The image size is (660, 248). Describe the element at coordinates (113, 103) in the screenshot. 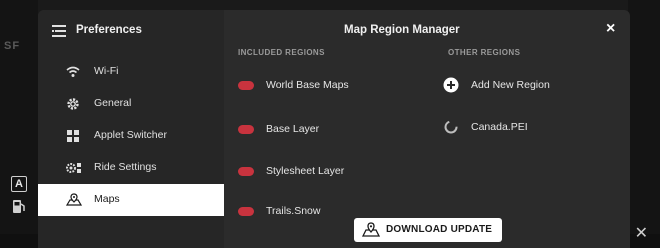

I see `sidebar-item-label: General` at that location.